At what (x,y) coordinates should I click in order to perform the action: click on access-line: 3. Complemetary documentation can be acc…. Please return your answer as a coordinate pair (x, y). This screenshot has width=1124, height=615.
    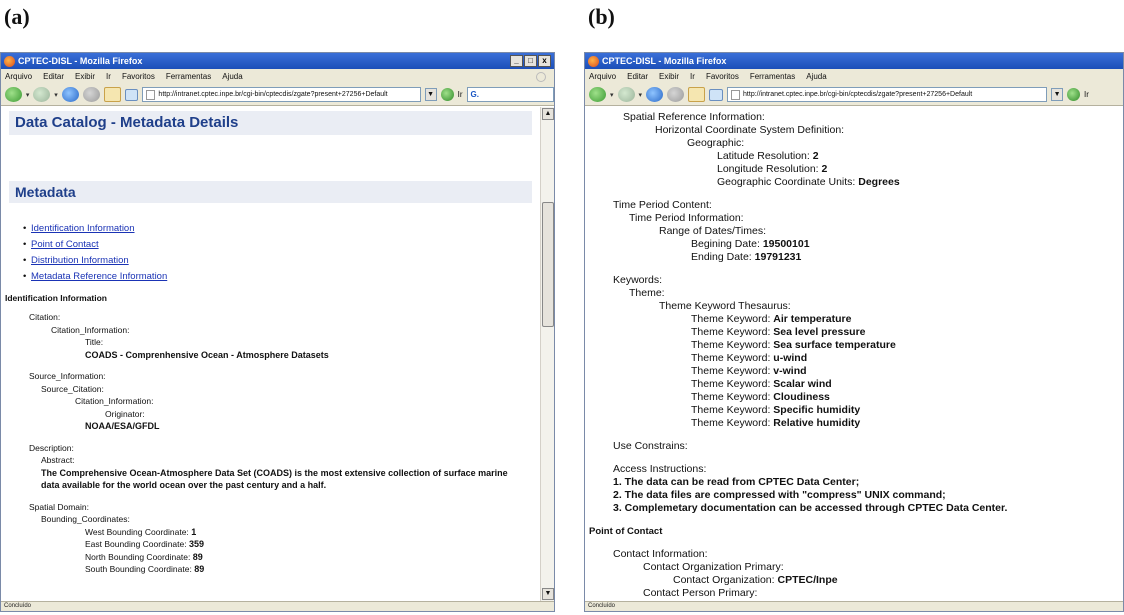
    Looking at the image, I should click on (810, 508).